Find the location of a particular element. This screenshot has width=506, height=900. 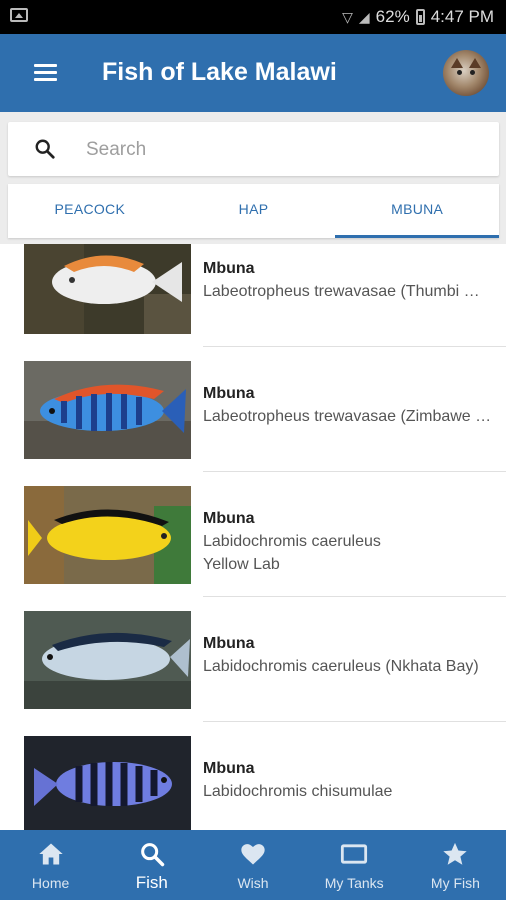

nav-home-label: Home is located at coordinates (50, 883).